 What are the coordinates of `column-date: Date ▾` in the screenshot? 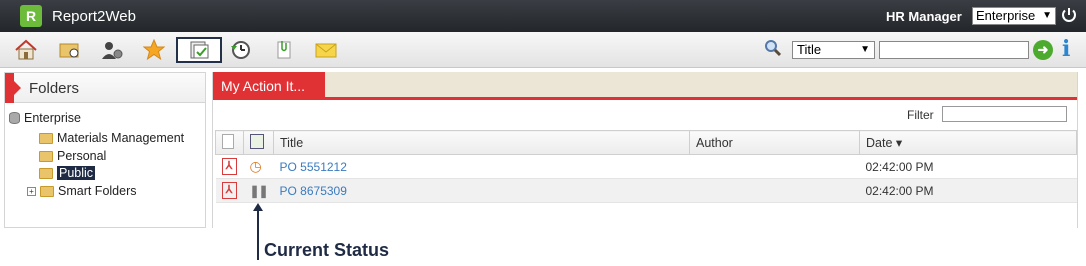 It's located at (968, 142).